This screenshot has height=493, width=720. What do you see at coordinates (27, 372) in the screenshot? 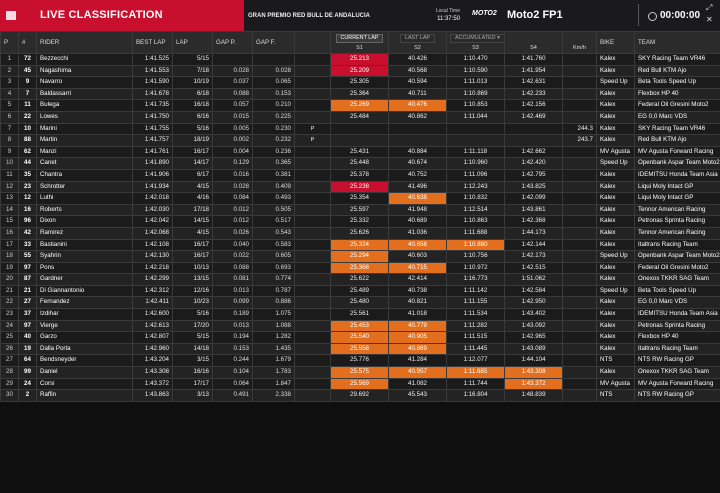
I see `number-cell: 99` at bounding box center [27, 372].